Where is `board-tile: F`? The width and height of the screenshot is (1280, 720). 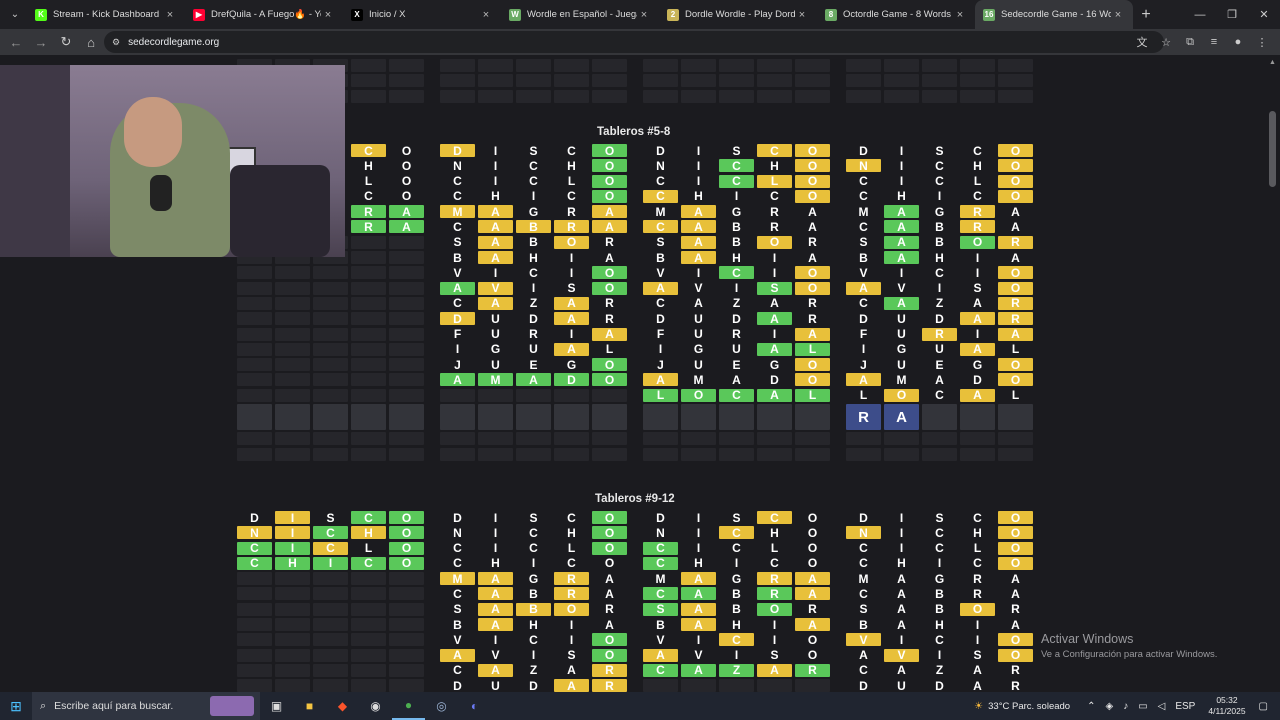 board-tile: F is located at coordinates (457, 334).